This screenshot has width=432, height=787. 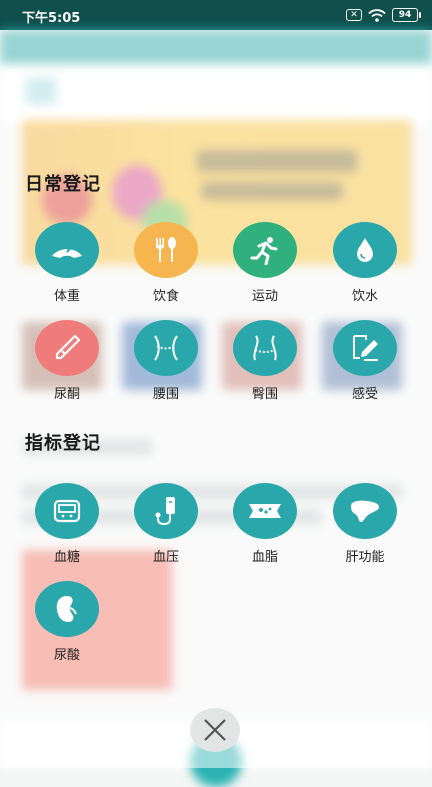 I want to click on status-time: 下午5:05, so click(x=51, y=18).